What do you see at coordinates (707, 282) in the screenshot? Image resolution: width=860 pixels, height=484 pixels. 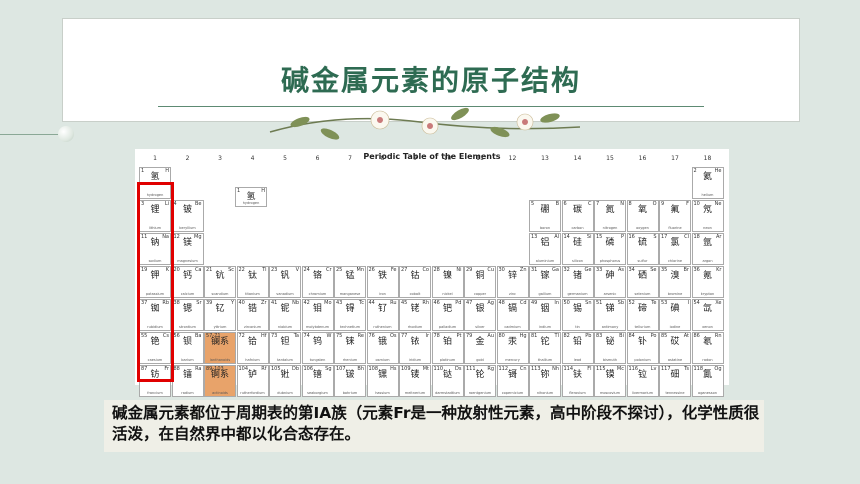 I see `element-cell-krypton: 36 Kr 氪 krypton` at bounding box center [707, 282].